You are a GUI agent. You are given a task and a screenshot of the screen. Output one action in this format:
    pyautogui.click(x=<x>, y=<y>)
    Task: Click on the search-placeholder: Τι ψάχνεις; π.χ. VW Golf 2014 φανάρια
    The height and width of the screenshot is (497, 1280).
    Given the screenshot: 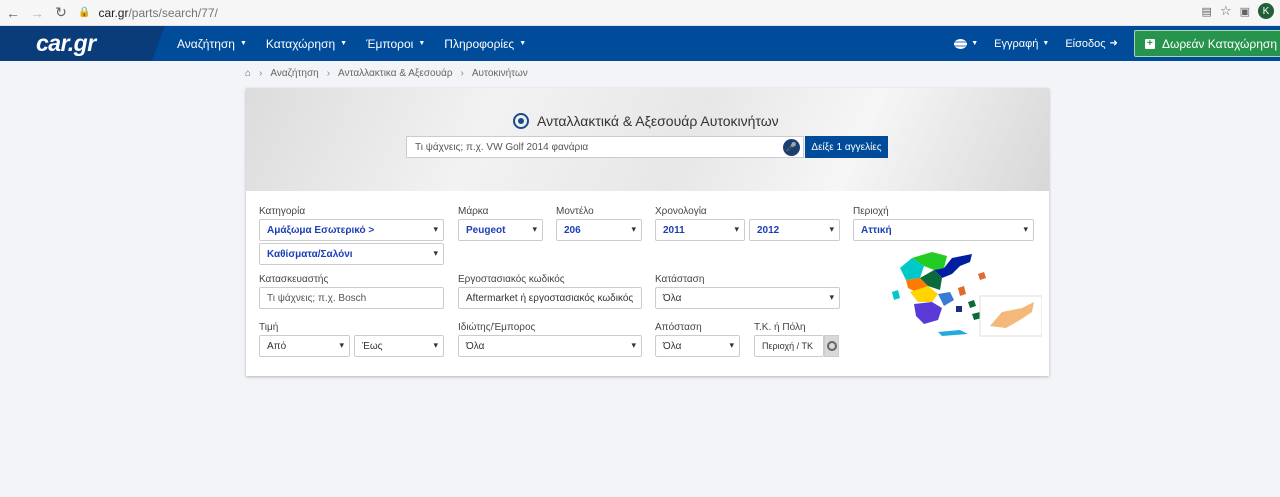 What is the action you would take?
    pyautogui.click(x=502, y=147)
    